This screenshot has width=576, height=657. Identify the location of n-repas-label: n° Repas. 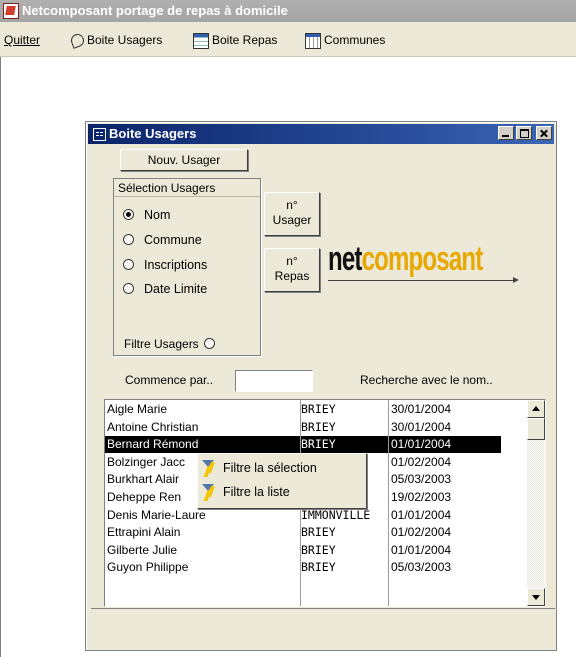
(292, 268).